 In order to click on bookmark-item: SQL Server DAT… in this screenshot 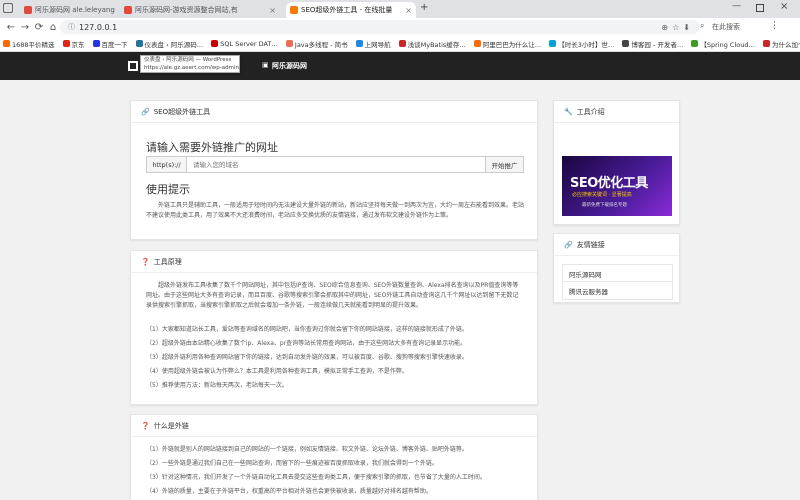, I will do `click(244, 44)`.